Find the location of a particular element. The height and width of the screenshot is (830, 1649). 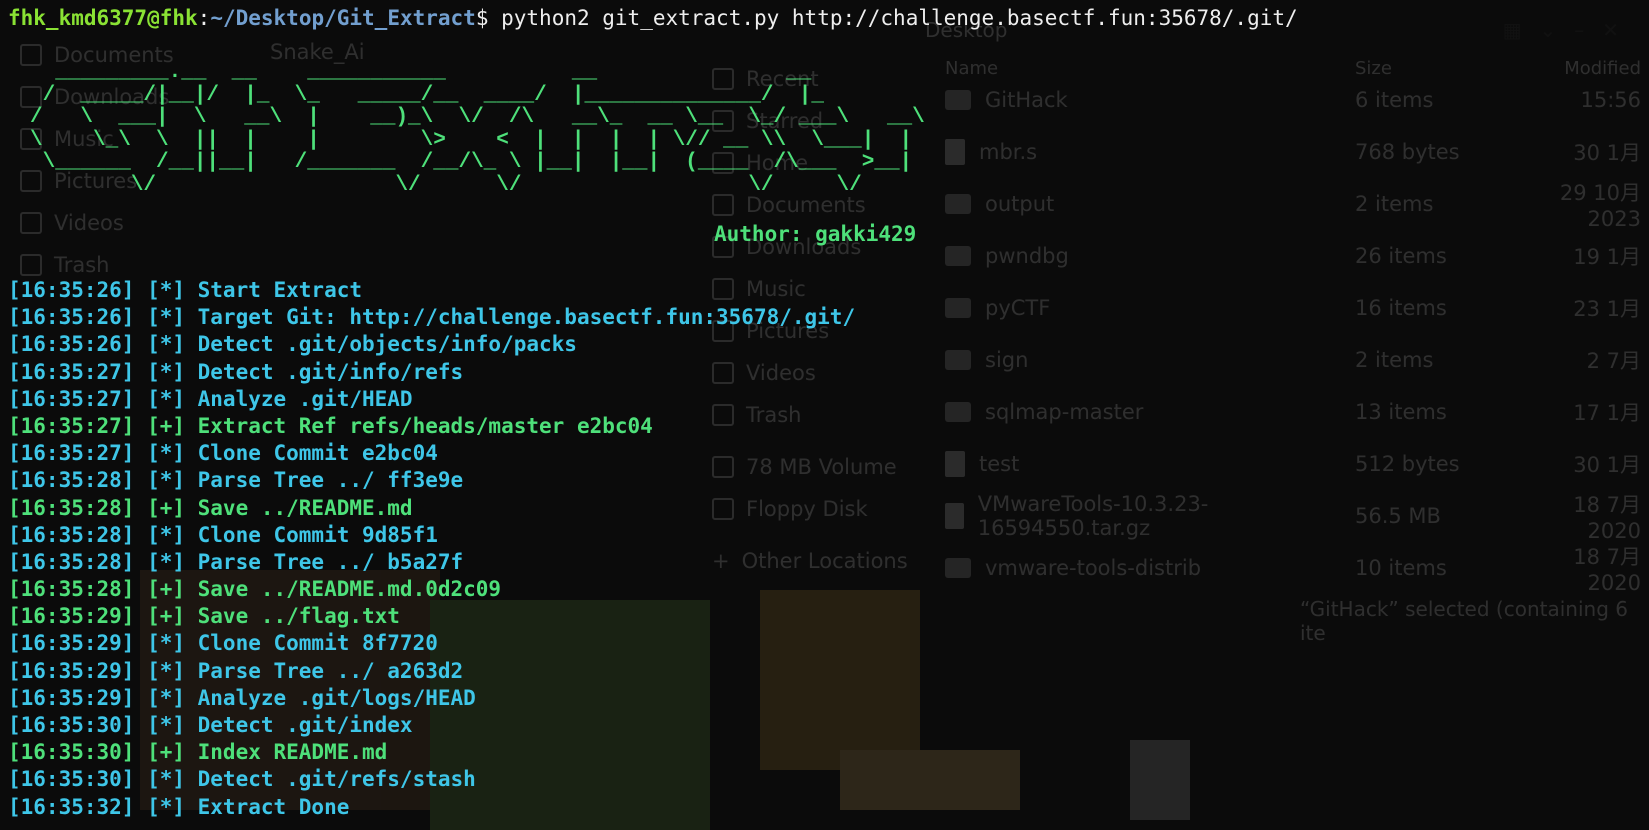

prompt-user: fhk_kmd6377@fhk is located at coordinates (103, 18).